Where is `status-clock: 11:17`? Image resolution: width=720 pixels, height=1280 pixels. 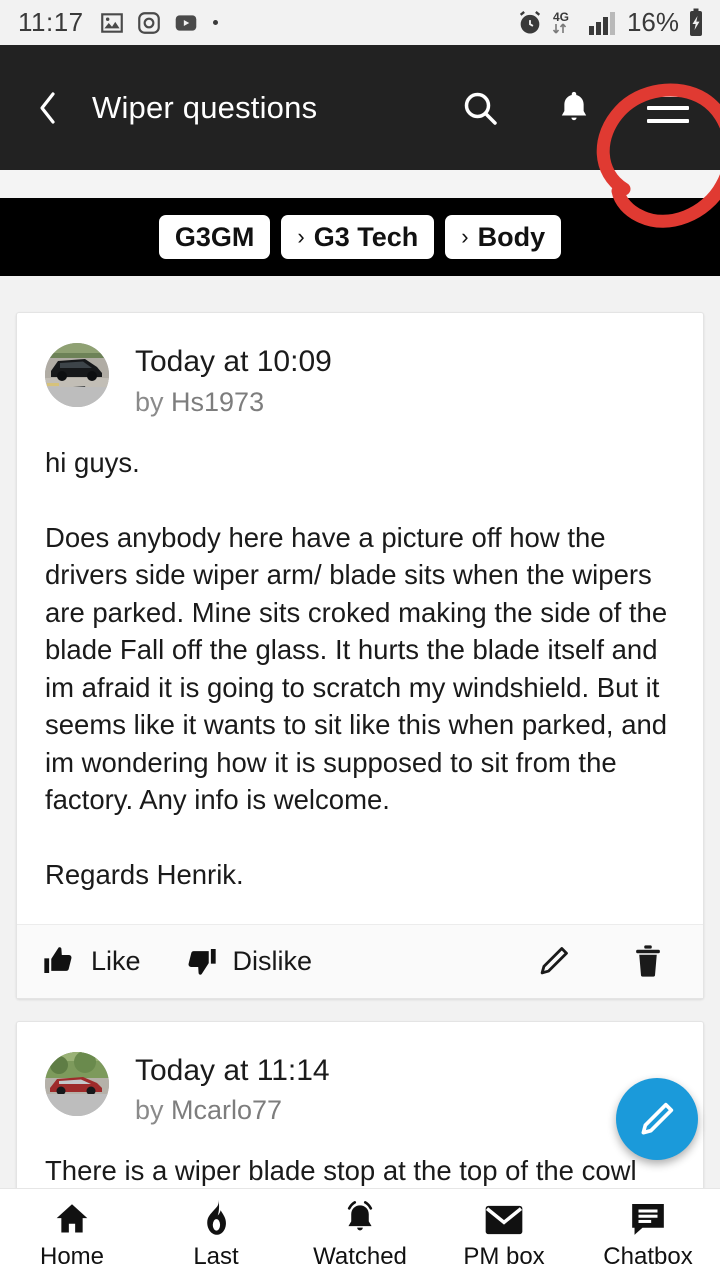 status-clock: 11:17 is located at coordinates (51, 22).